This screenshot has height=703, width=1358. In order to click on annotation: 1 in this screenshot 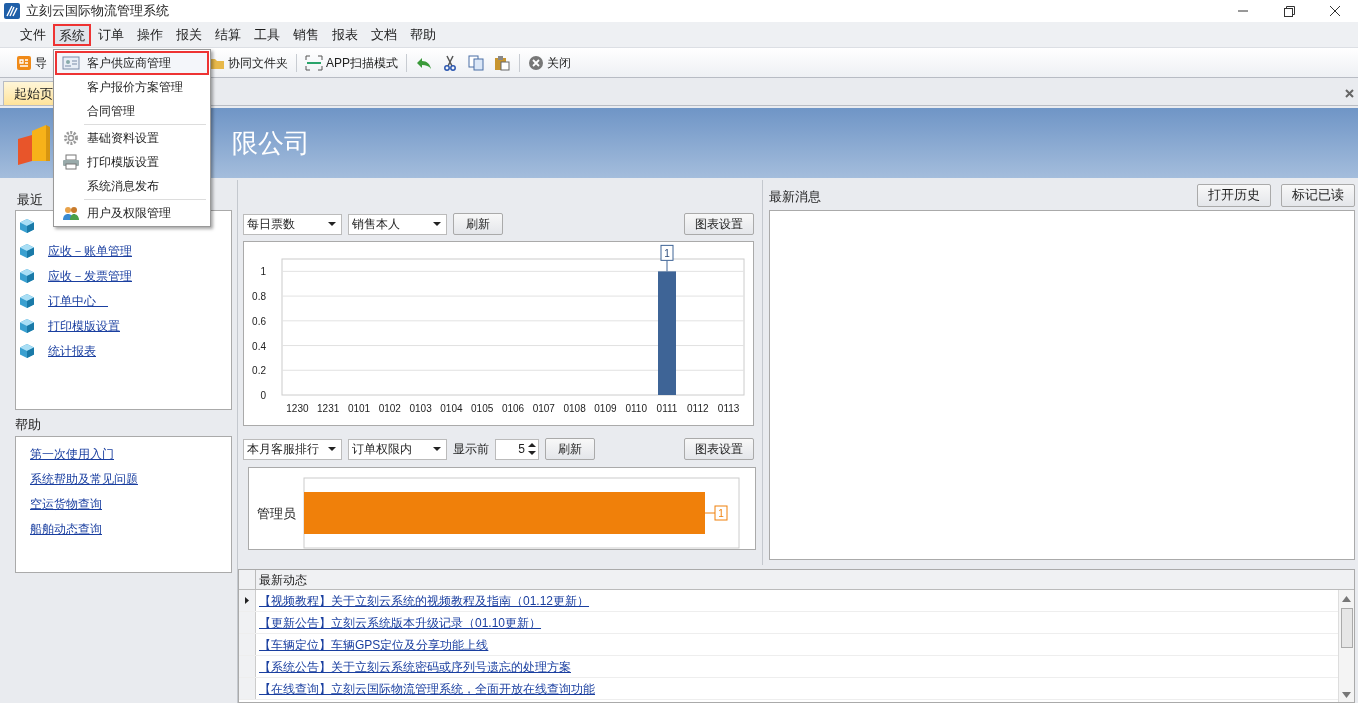, I will do `click(667, 253)`.